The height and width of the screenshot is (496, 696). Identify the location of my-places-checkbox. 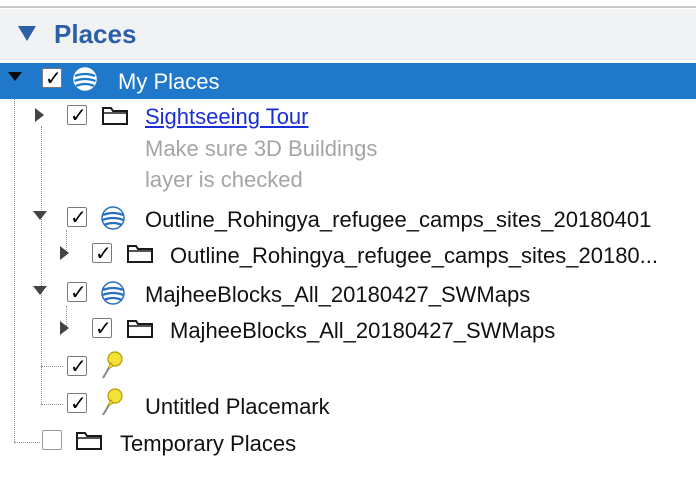
(52, 78).